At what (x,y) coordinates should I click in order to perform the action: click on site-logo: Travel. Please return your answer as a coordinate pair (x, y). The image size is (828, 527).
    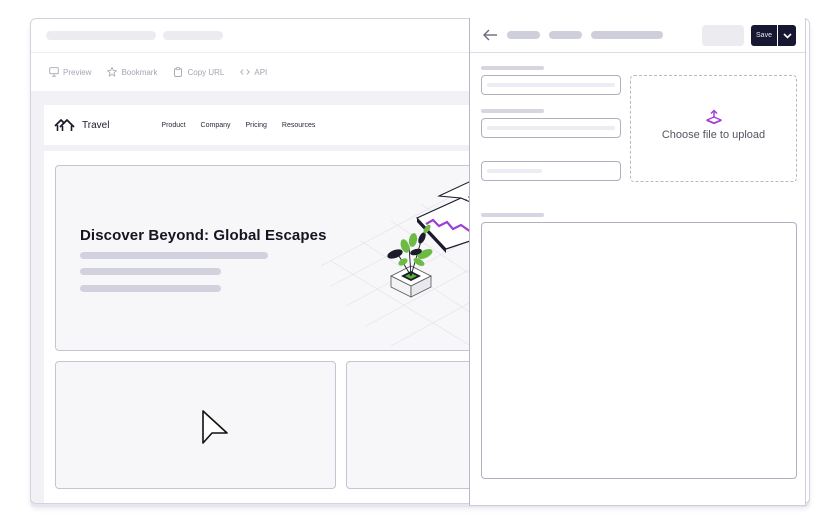
    Looking at the image, I should click on (81, 125).